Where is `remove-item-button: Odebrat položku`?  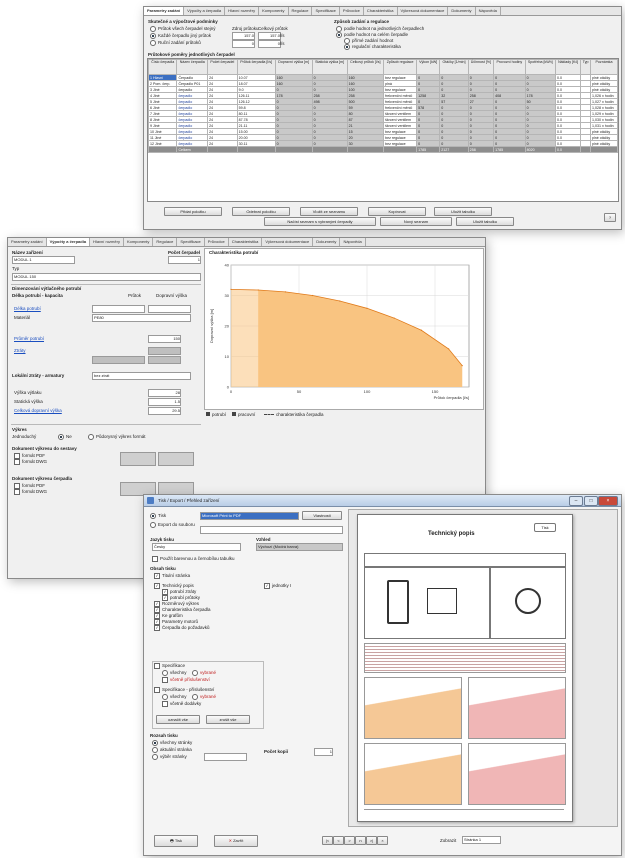 remove-item-button: Odebrat položku is located at coordinates (261, 211).